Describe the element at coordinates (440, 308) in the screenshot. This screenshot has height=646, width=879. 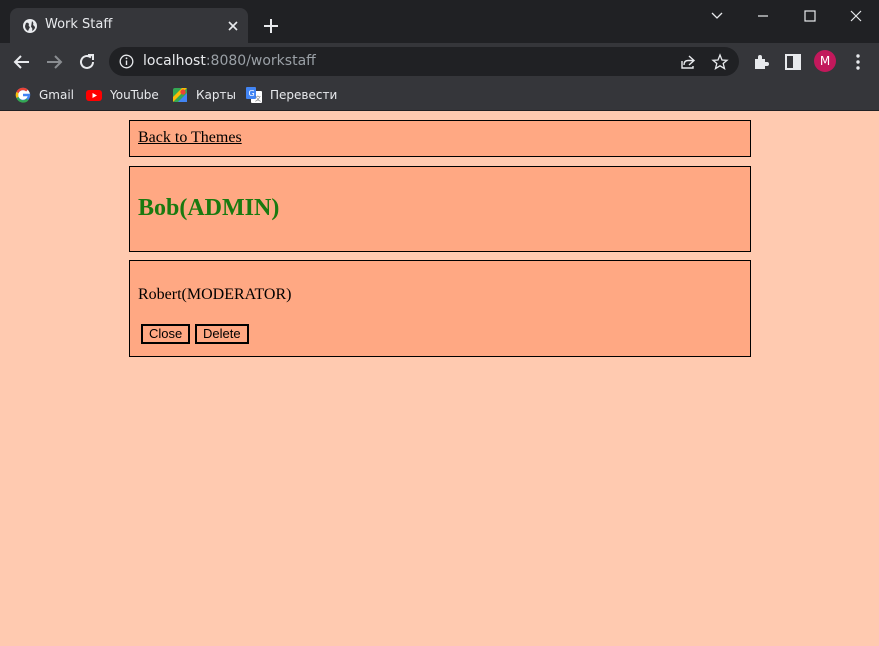
I see `staff-card: Robert(MODERATOR) Close Delete` at that location.